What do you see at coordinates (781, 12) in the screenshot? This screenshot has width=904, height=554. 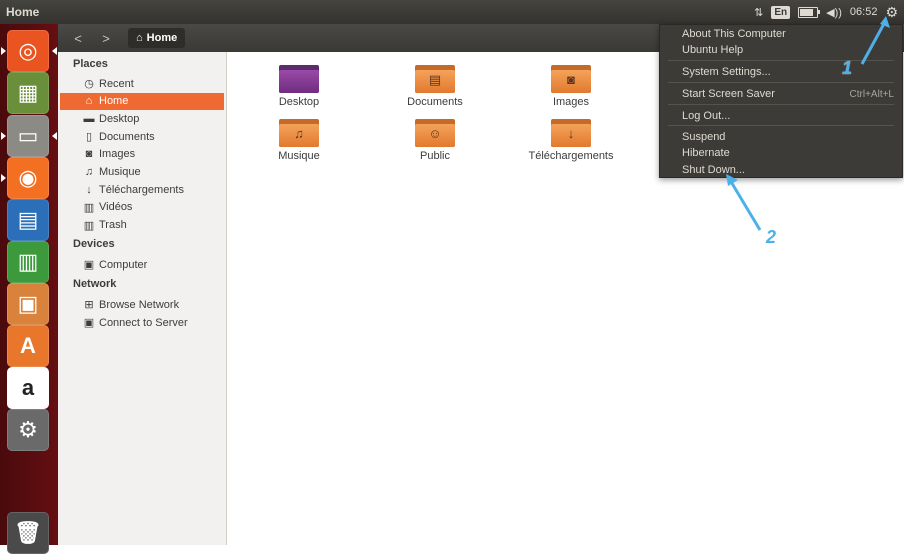 I see `keyboard-language-indicator: En` at bounding box center [781, 12].